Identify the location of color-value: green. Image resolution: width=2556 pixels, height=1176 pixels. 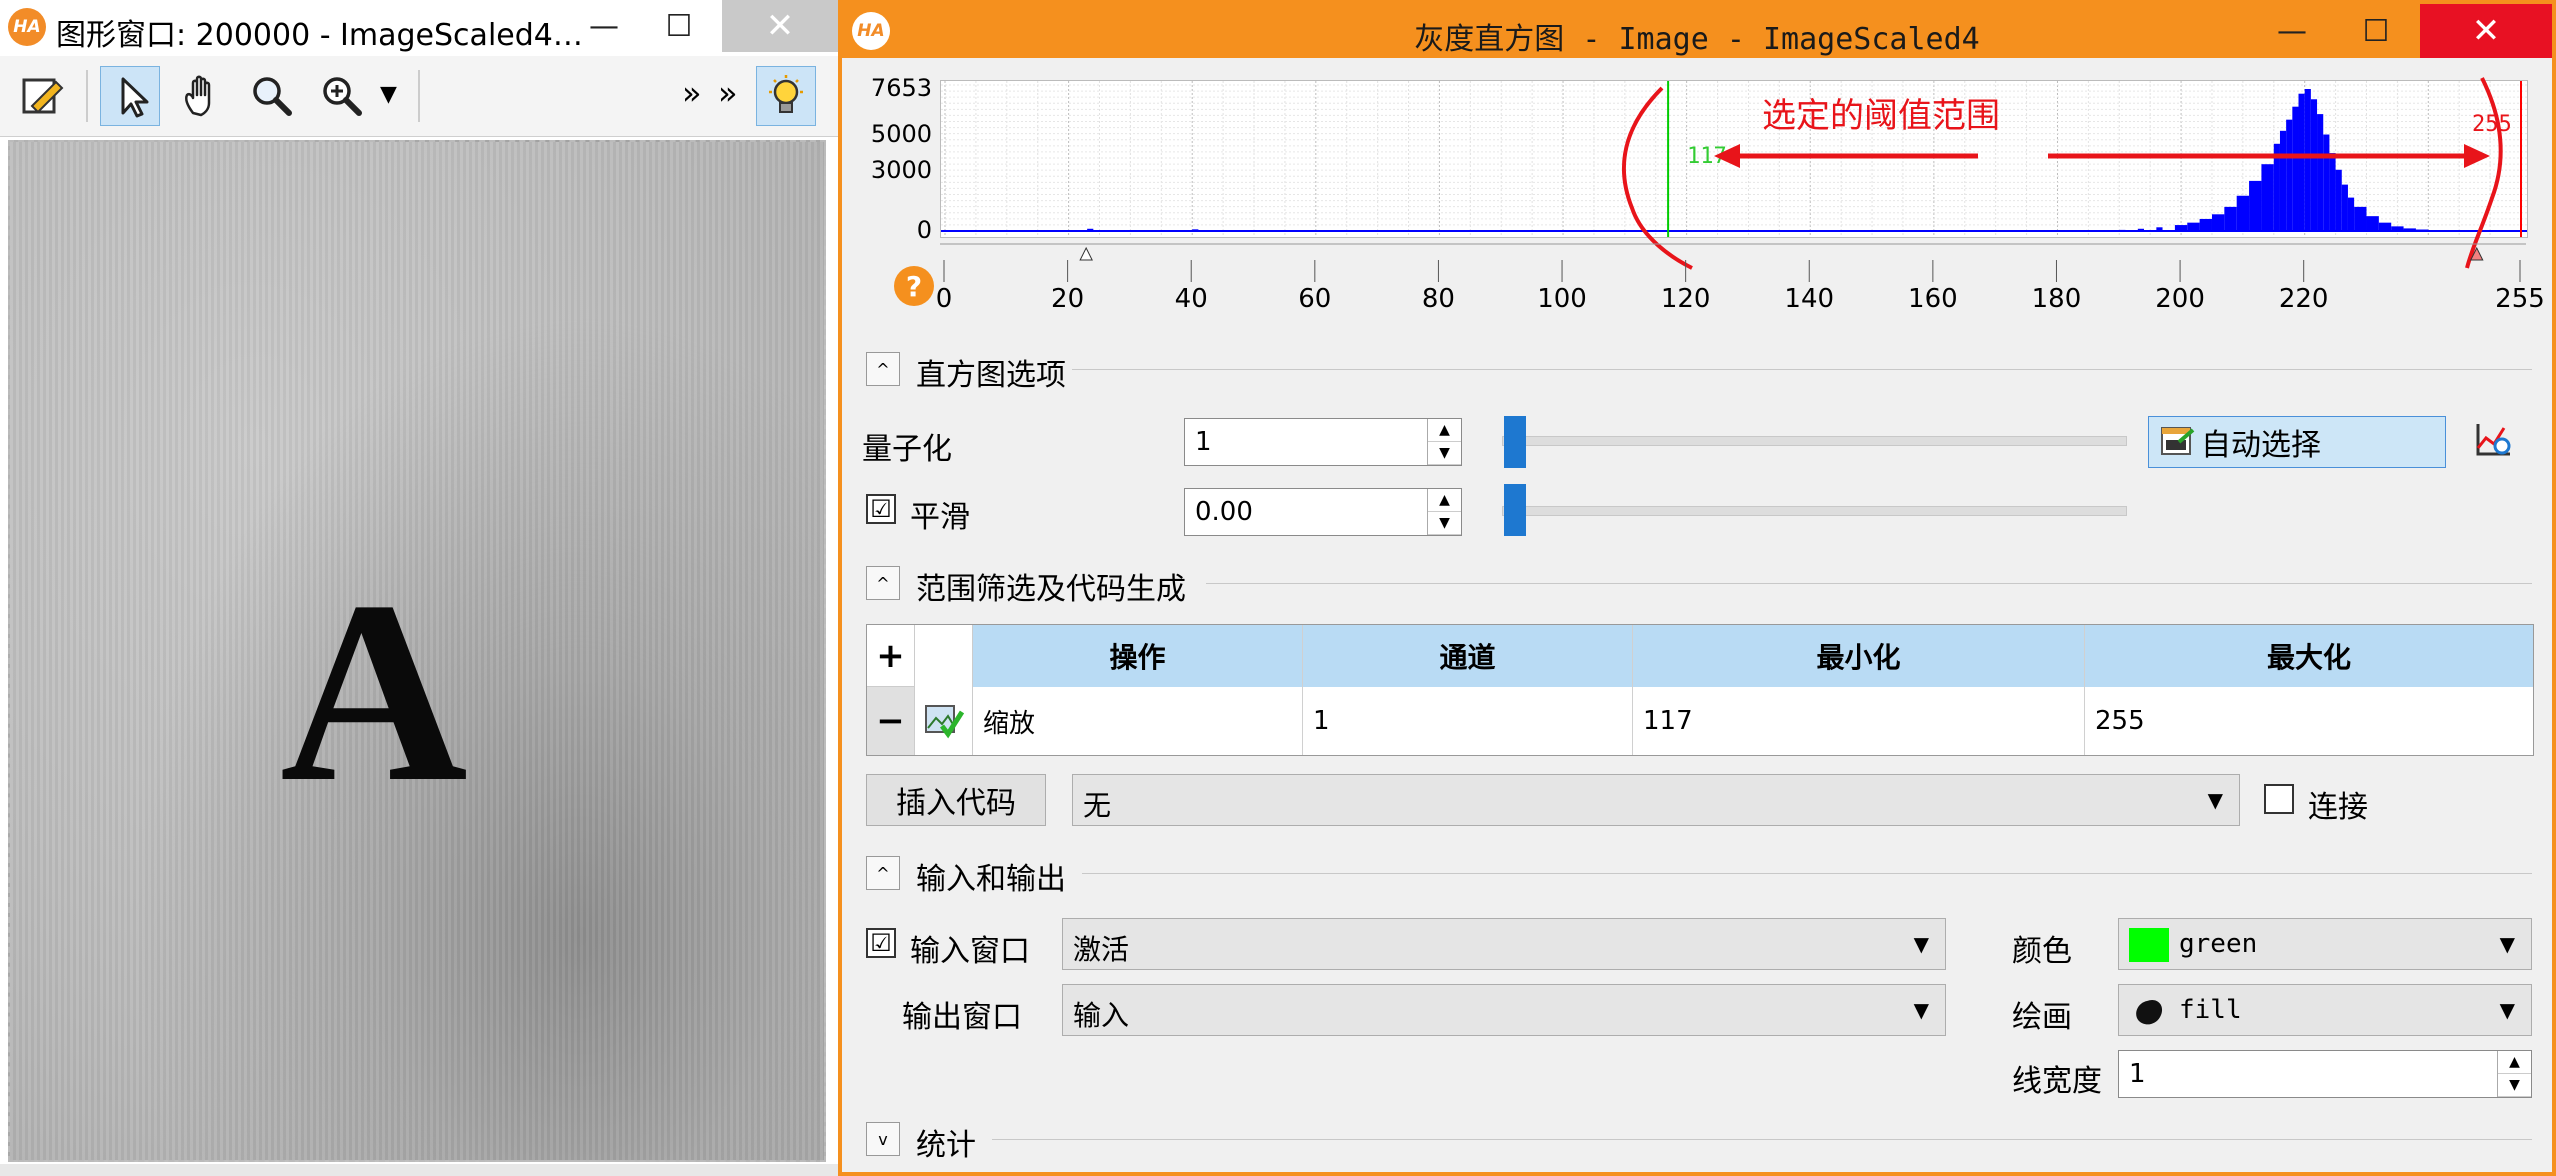
(2218, 944).